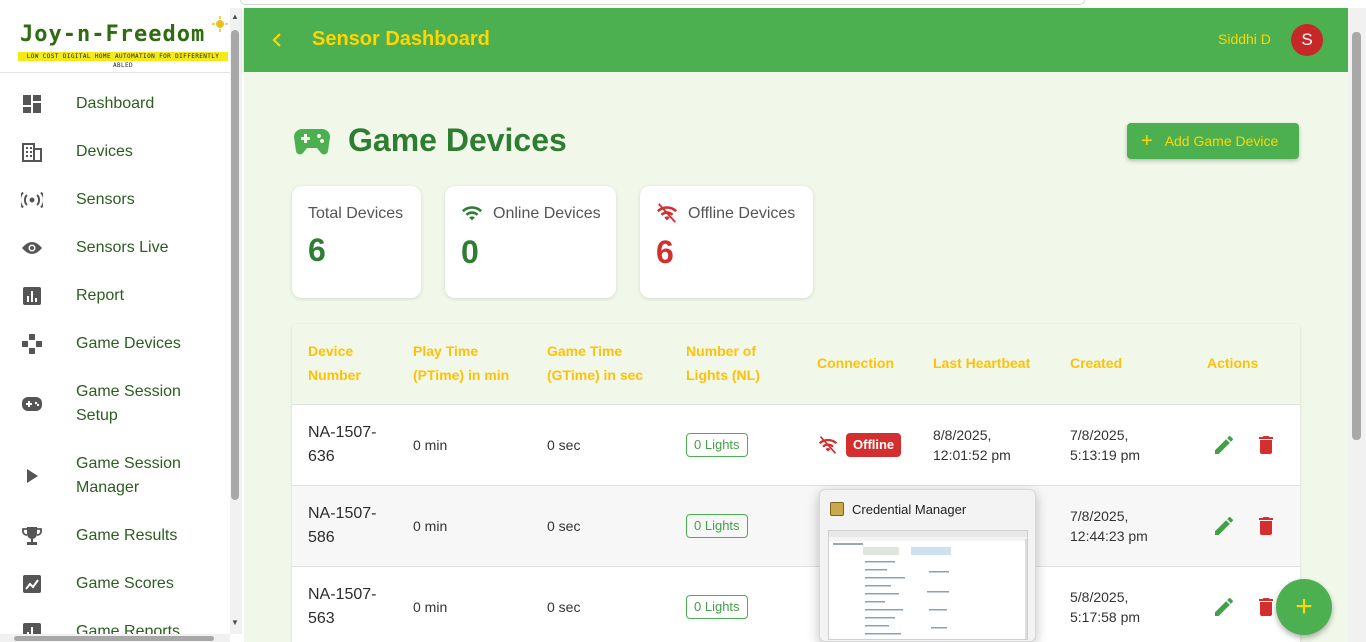  I want to click on sidebar-item-label: Game Devices, so click(128, 343).